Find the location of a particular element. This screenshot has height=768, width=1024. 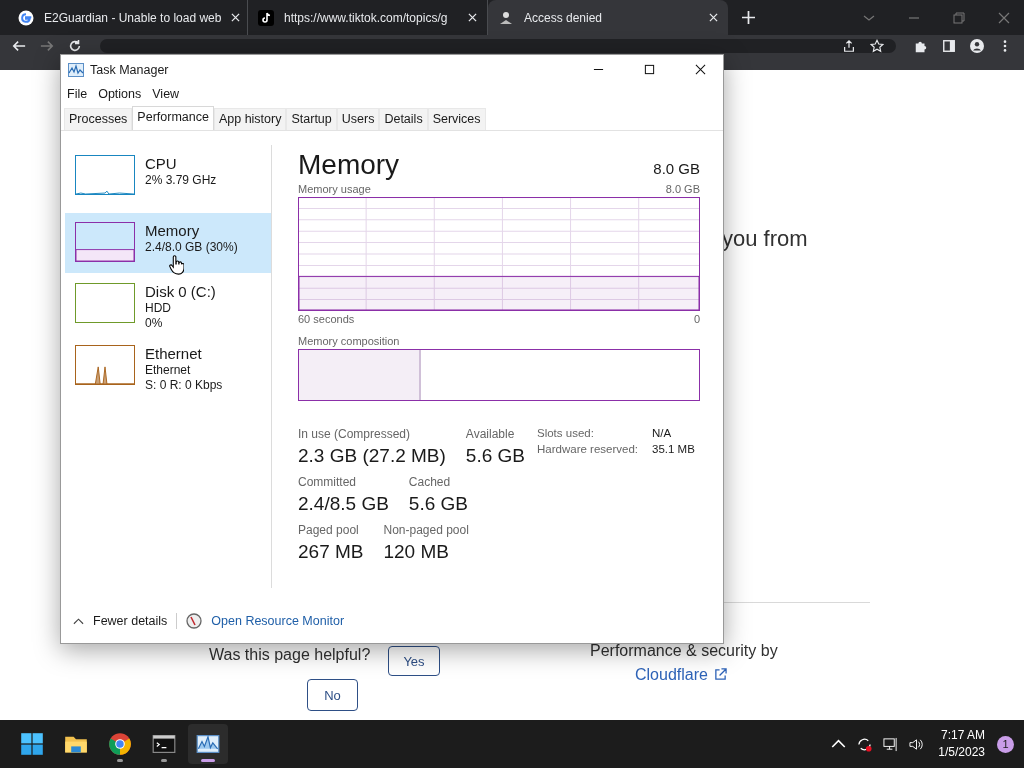

chrome-icon is located at coordinates (120, 744).